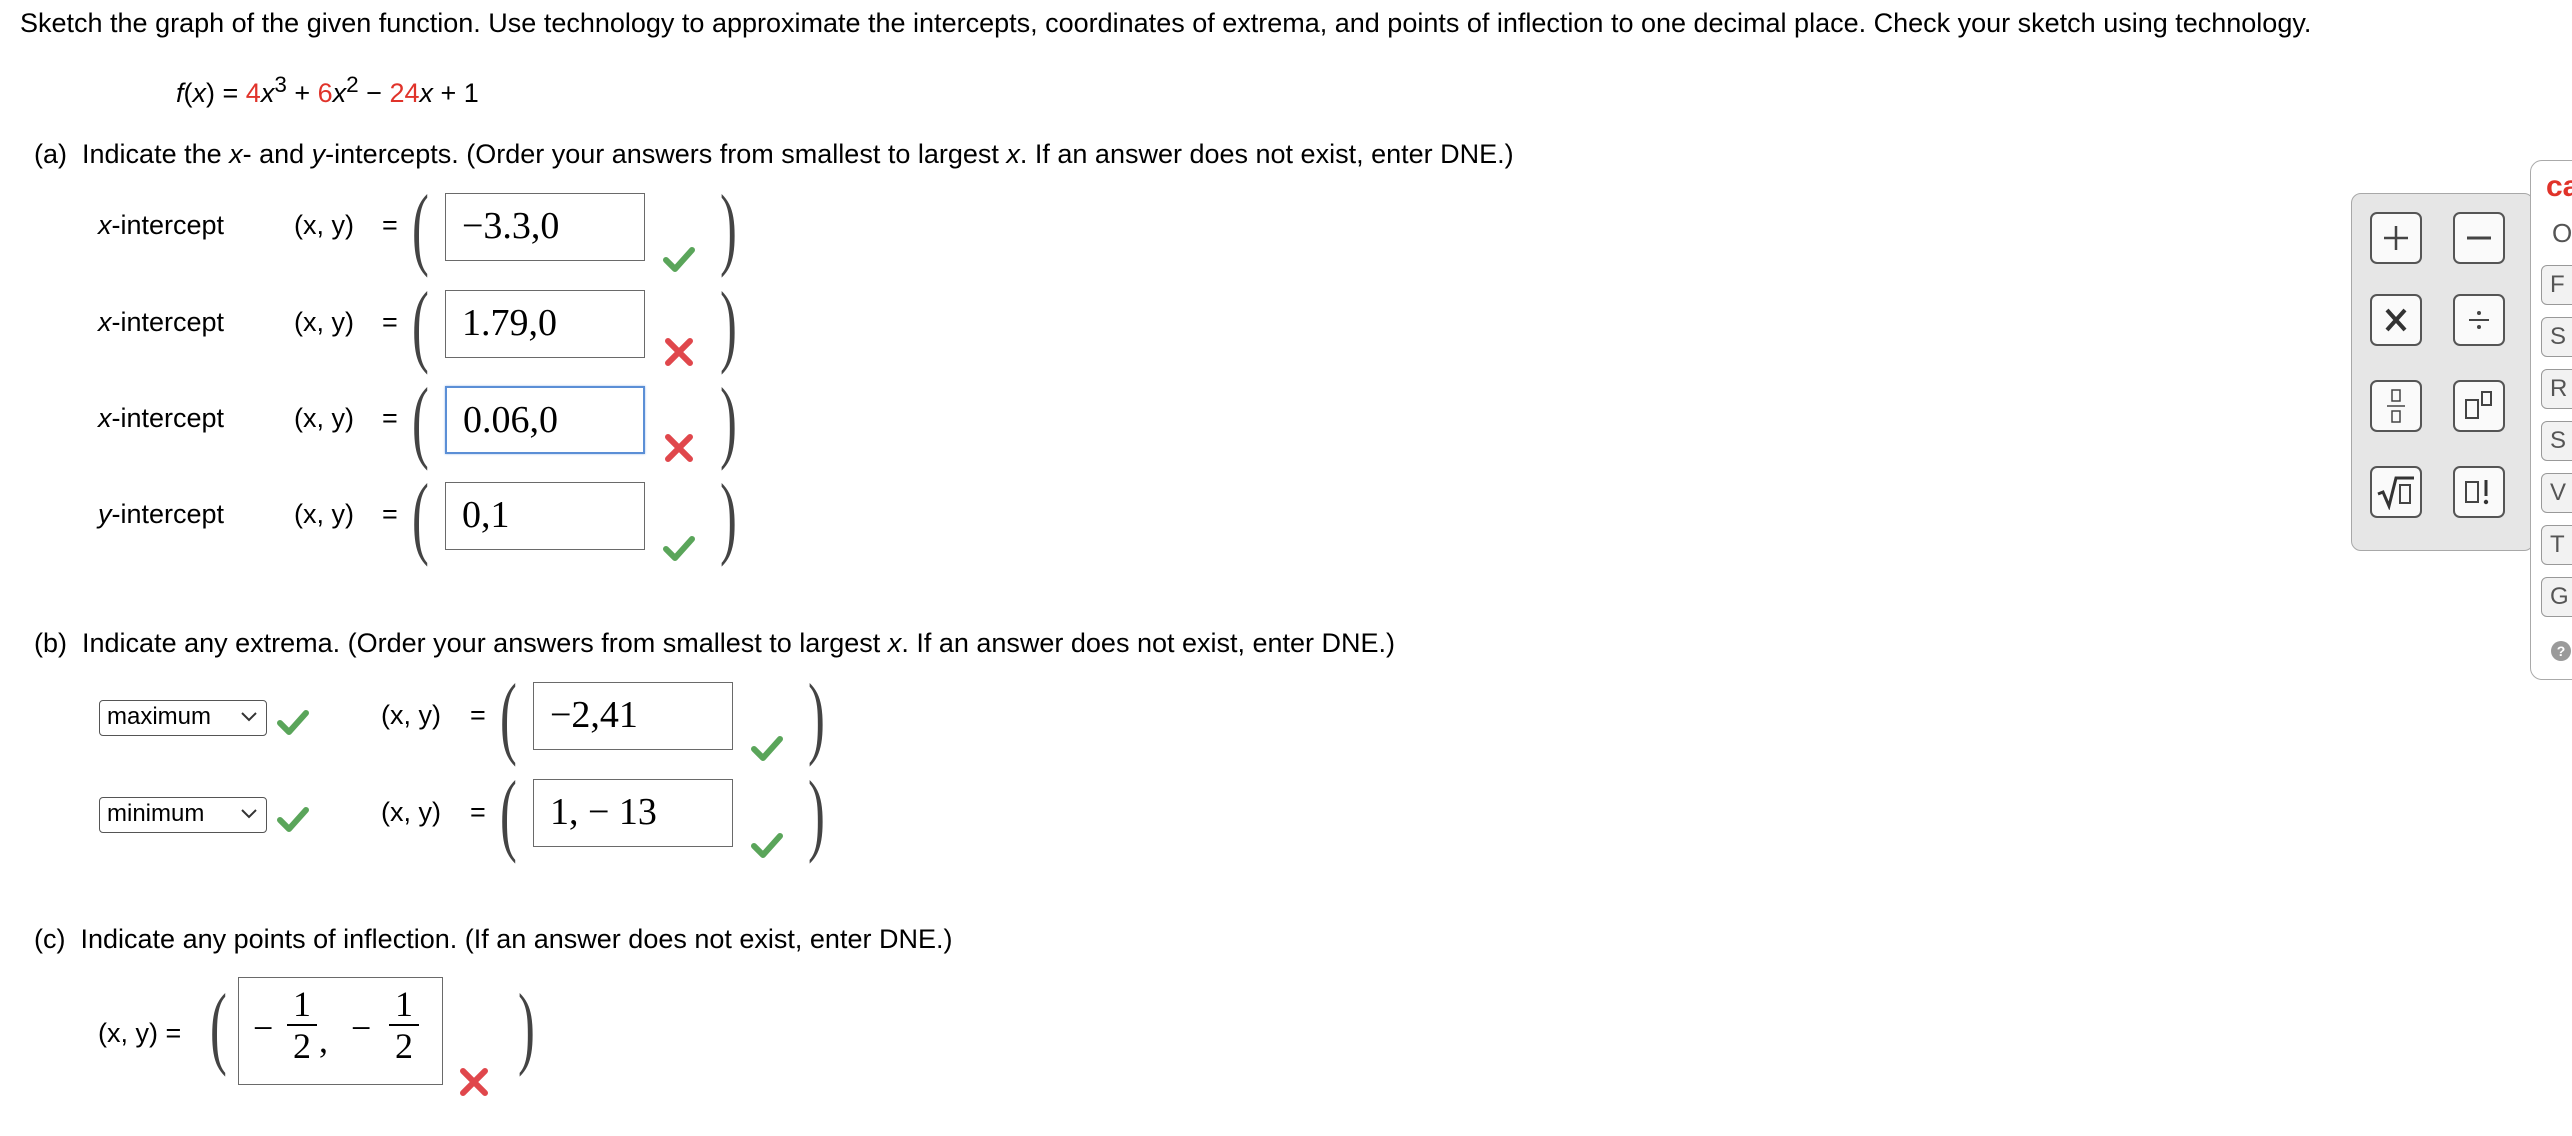 The width and height of the screenshot is (2572, 1136). What do you see at coordinates (2556, 545) in the screenshot?
I see `side-tab: T` at bounding box center [2556, 545].